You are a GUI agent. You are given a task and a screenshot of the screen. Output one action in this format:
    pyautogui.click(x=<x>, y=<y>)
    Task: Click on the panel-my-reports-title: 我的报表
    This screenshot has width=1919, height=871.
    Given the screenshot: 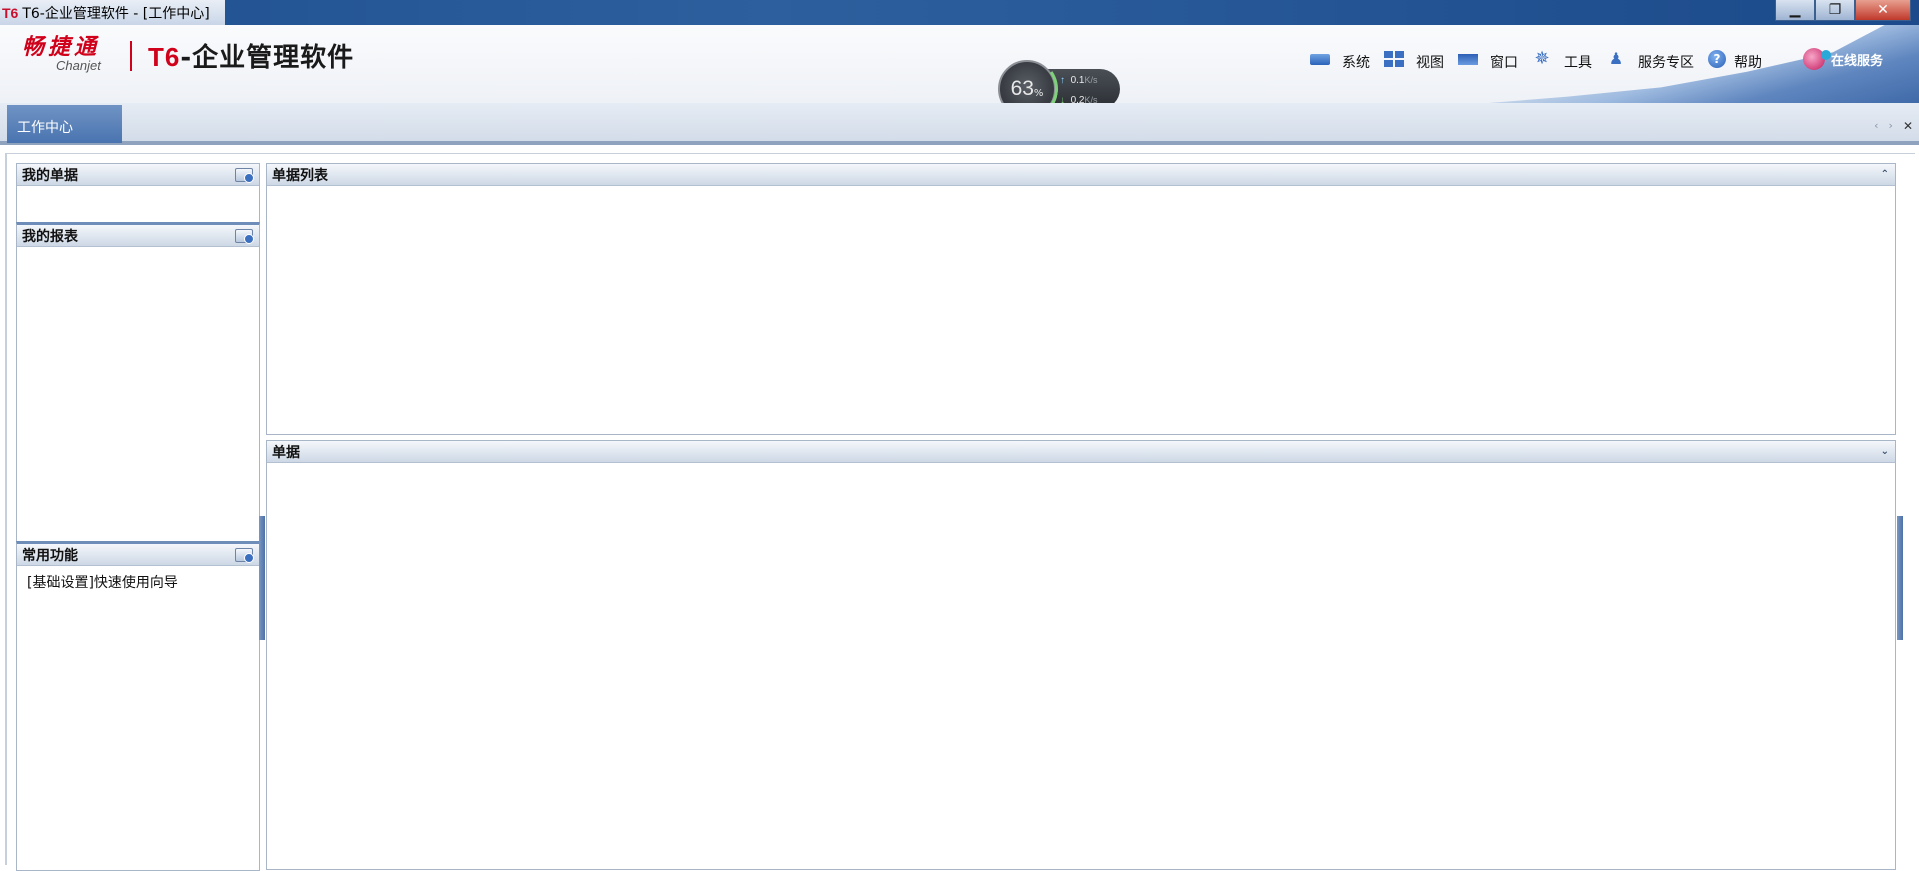 What is the action you would take?
    pyautogui.click(x=50, y=236)
    